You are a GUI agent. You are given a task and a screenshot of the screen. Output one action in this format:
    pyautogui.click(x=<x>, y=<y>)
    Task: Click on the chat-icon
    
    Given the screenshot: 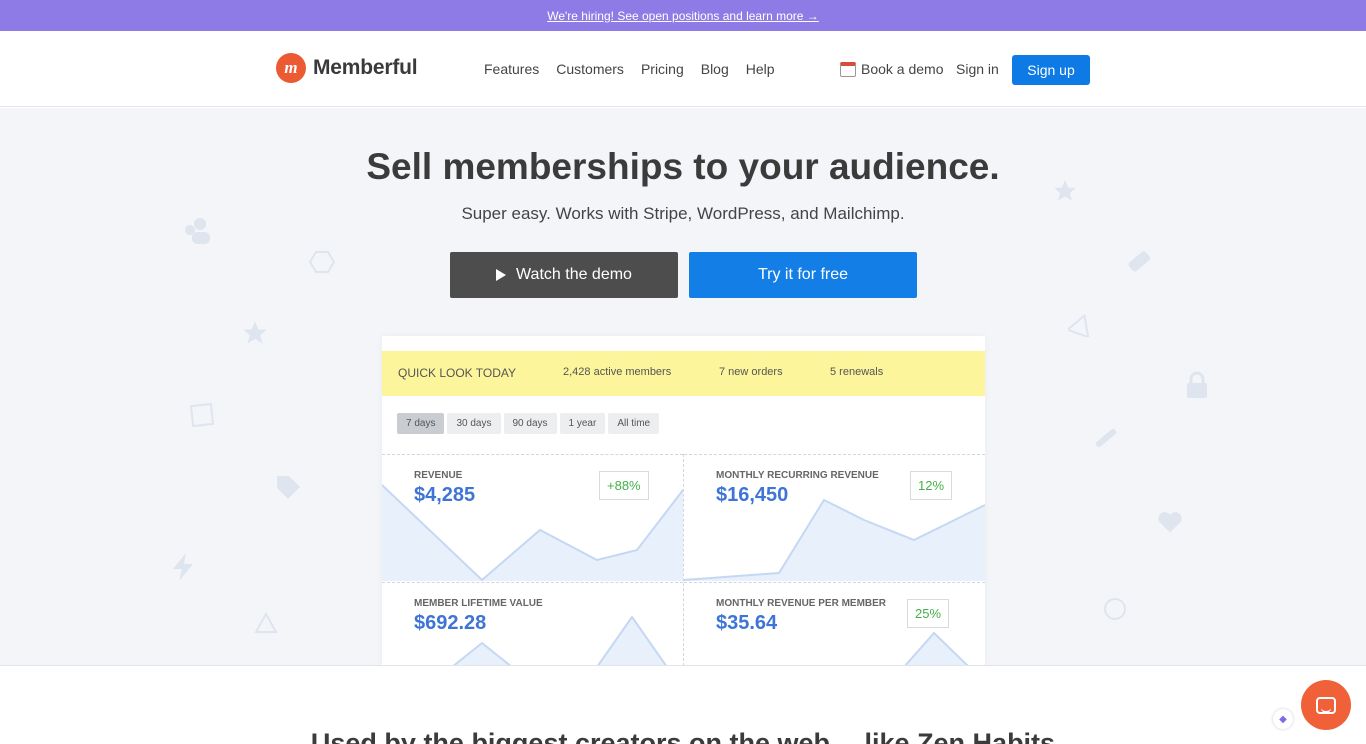 What is the action you would take?
    pyautogui.click(x=1326, y=705)
    